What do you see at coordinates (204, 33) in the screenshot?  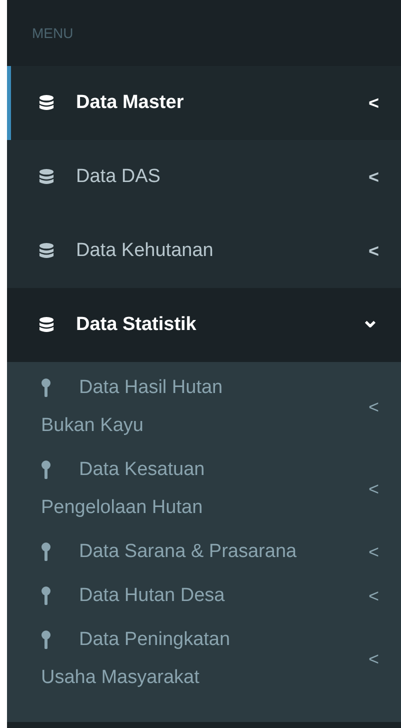 I see `menu-header: MENU` at bounding box center [204, 33].